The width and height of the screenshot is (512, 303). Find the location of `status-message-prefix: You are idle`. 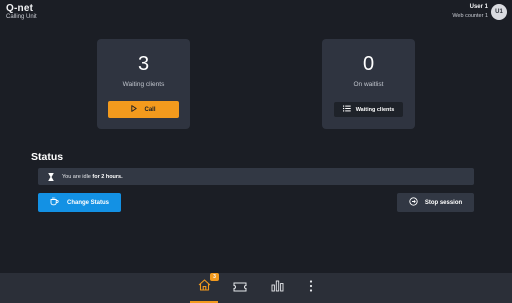

status-message-prefix: You are idle is located at coordinates (76, 176).